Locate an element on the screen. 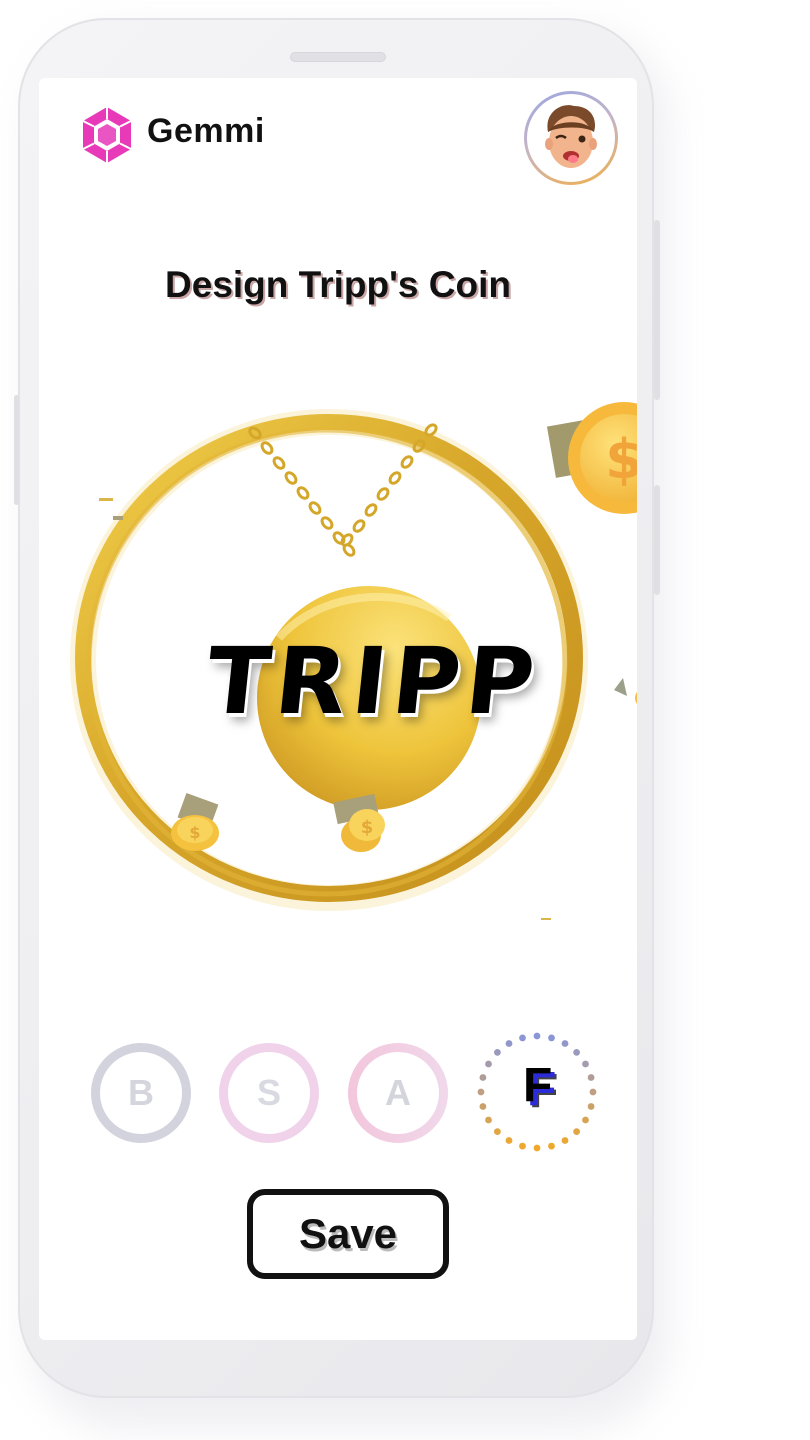  tier-selector: B S A F is located at coordinates (338, 1092).